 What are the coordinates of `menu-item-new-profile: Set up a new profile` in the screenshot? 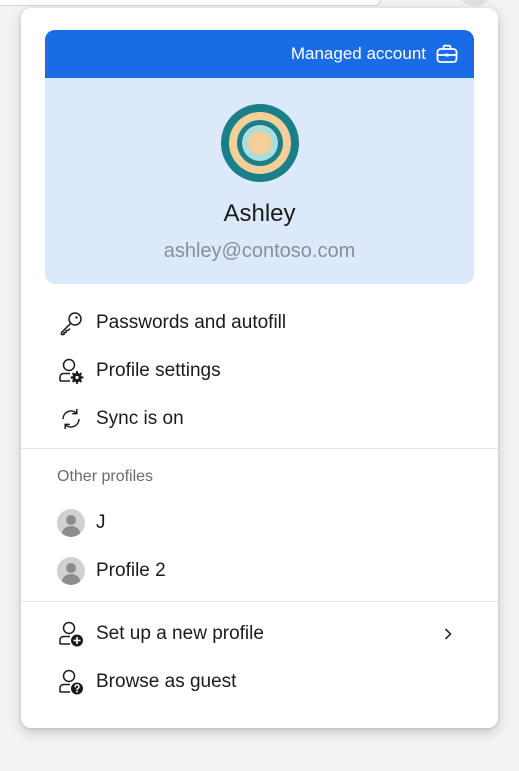 It's located at (259, 634).